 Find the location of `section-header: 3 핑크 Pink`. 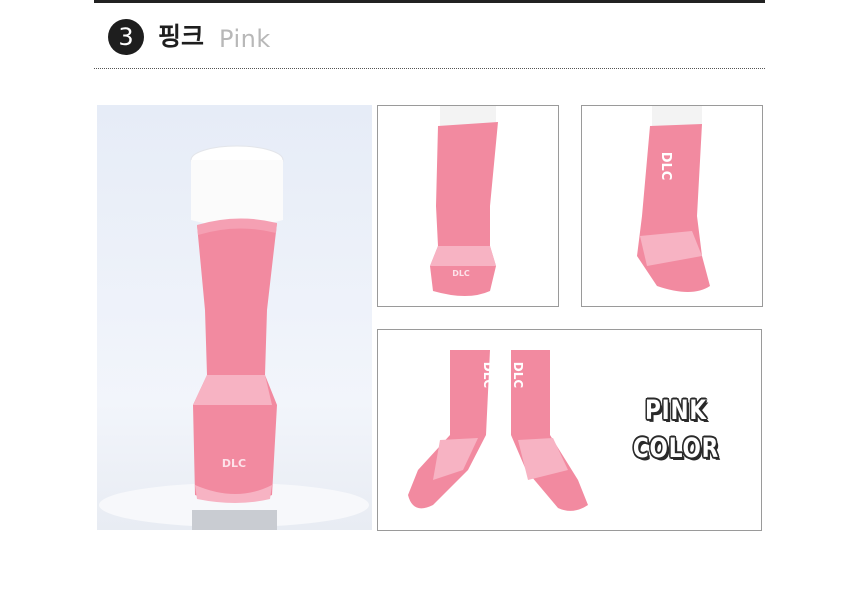

section-header: 3 핑크 Pink is located at coordinates (429, 35).